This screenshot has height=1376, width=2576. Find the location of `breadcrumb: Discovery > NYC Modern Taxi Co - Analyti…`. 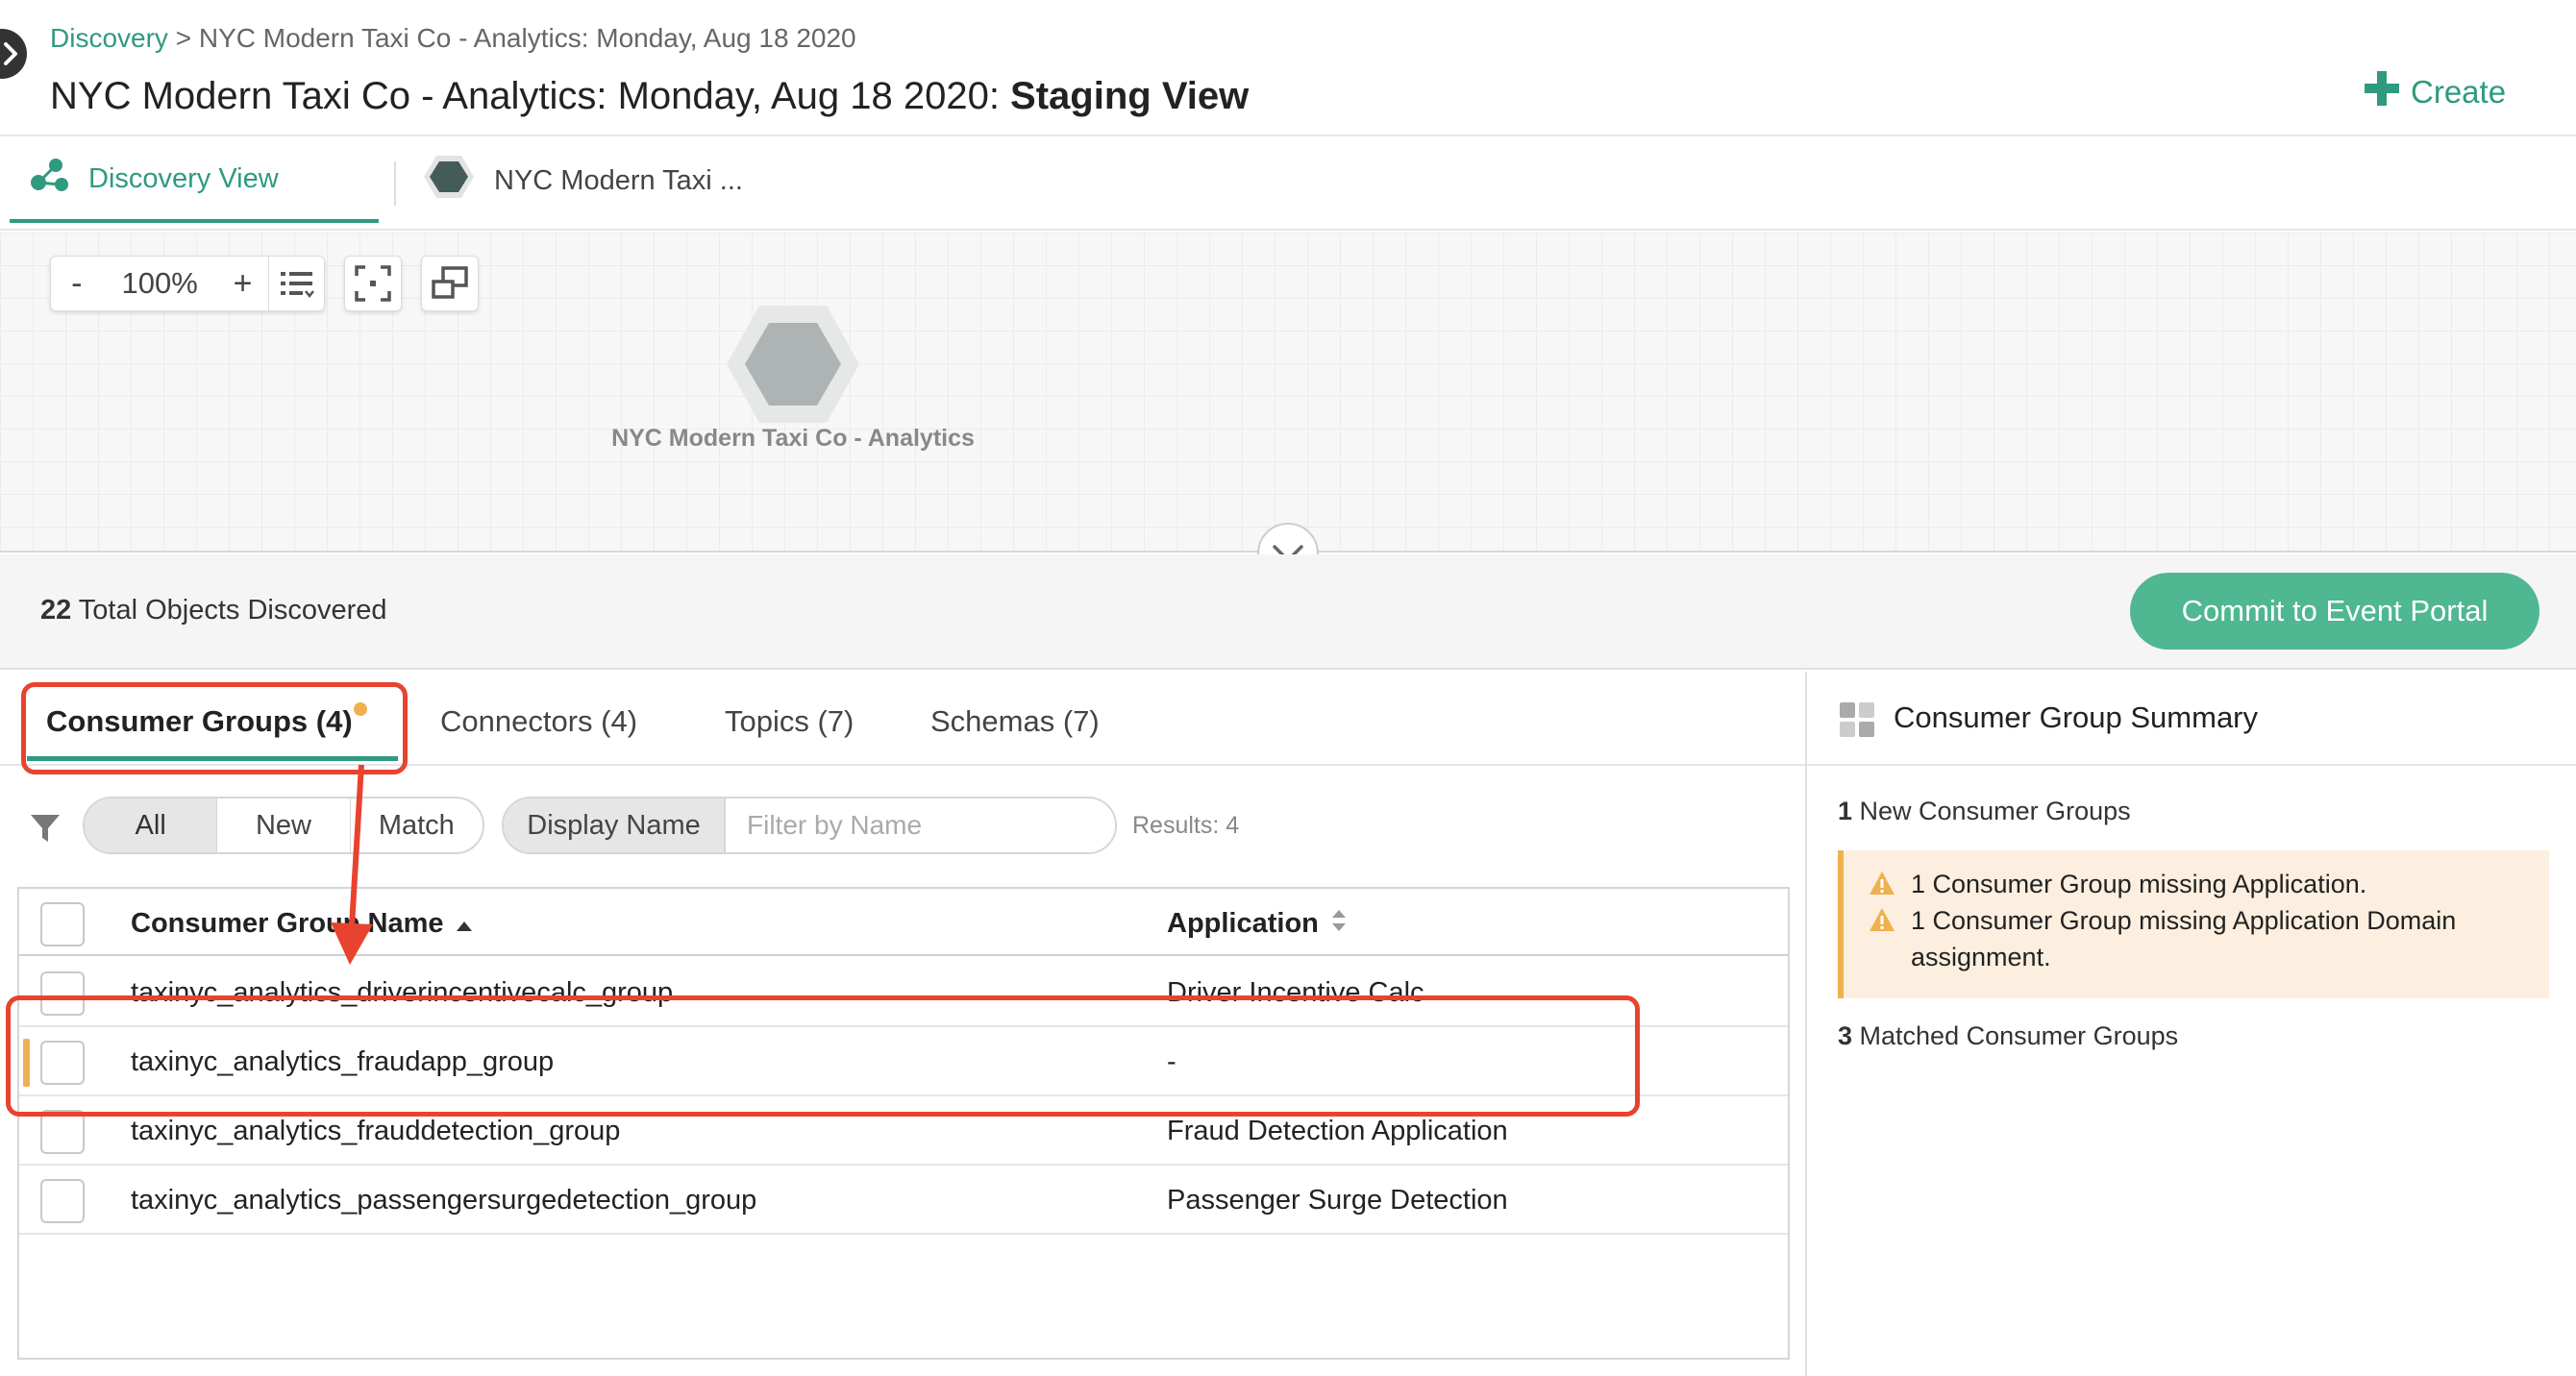

breadcrumb: Discovery > NYC Modern Taxi Co - Analyti… is located at coordinates (453, 39).